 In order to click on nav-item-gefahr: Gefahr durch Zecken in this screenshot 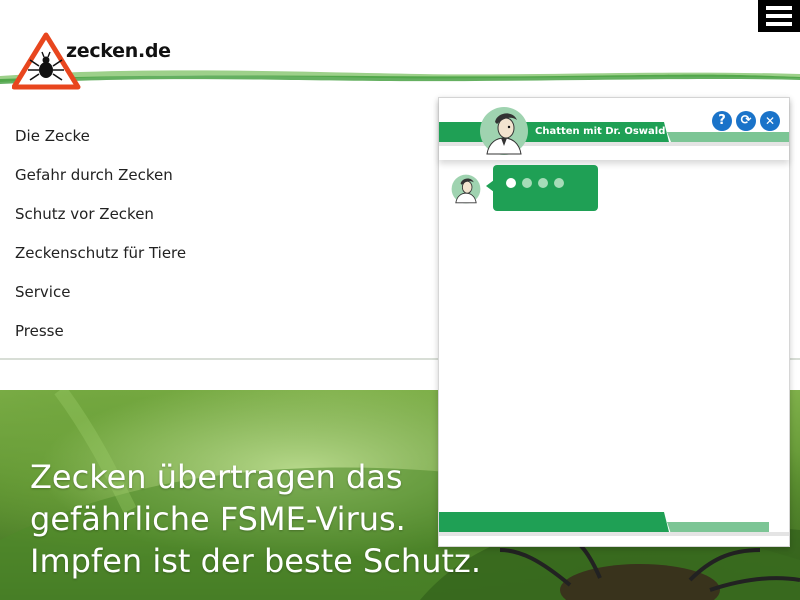, I will do `click(94, 175)`.